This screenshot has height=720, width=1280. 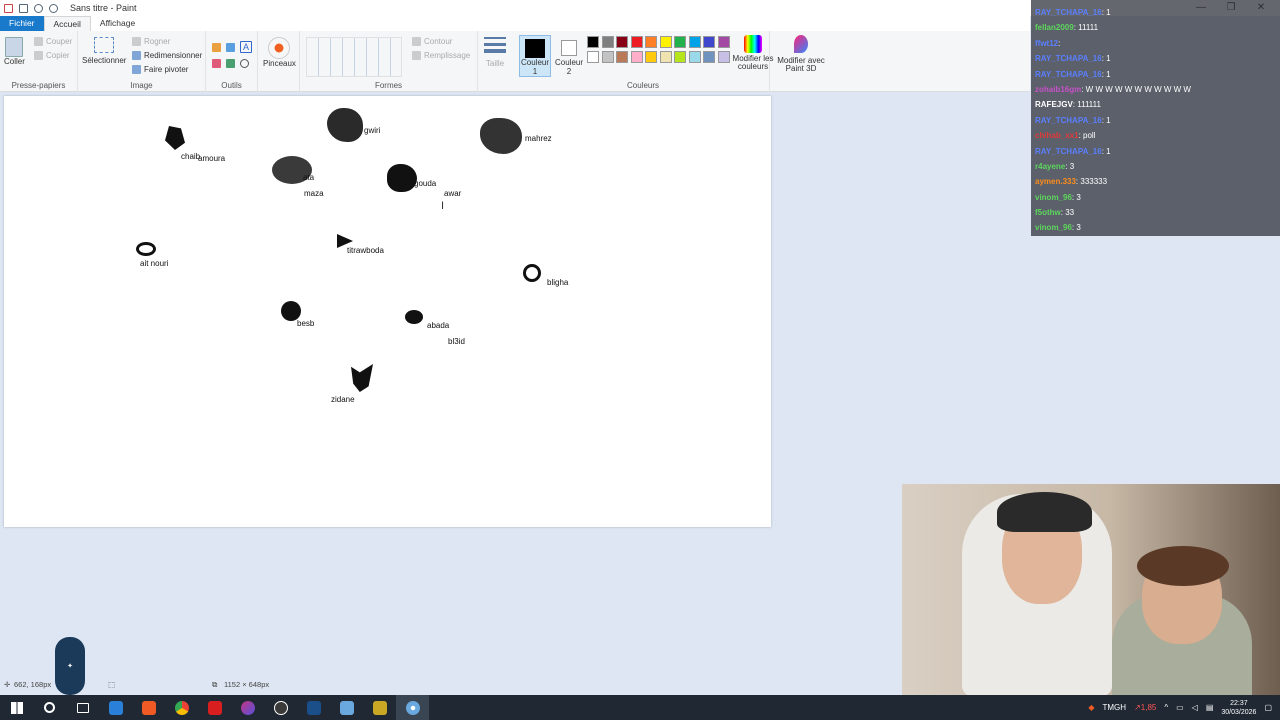 I want to click on text-tool-icon: A, so click(x=246, y=47).